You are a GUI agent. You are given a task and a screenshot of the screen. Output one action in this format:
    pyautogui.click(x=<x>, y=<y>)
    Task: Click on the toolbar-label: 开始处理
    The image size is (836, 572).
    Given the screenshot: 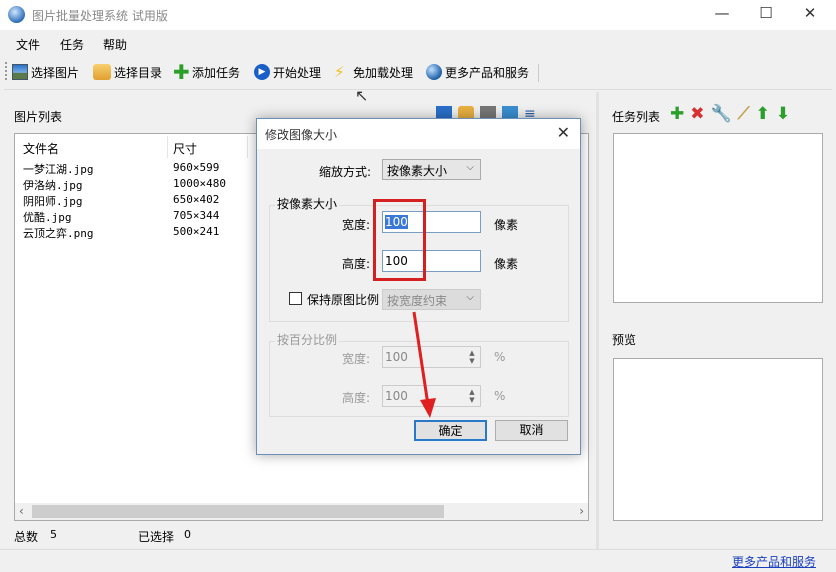 What is the action you would take?
    pyautogui.click(x=297, y=72)
    